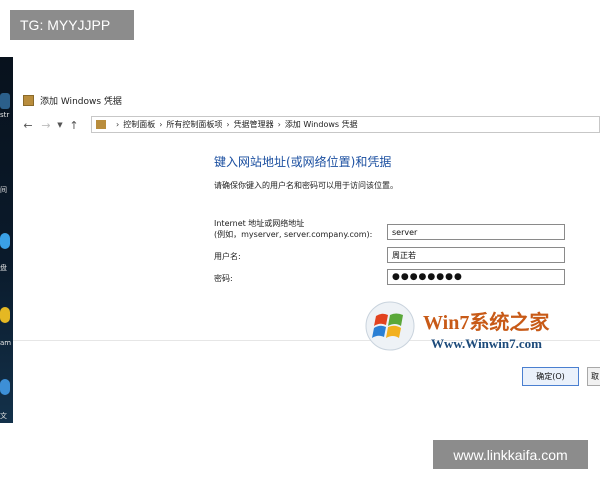 The height and width of the screenshot is (480, 600). I want to click on ok-button: 确定(O), so click(550, 376).